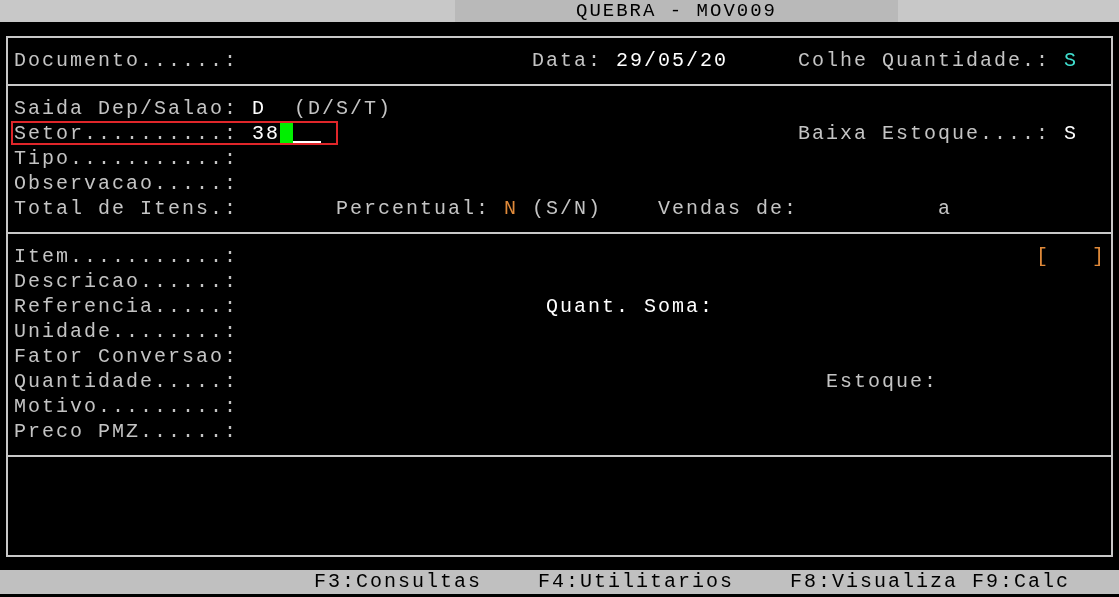 The height and width of the screenshot is (597, 1119). Describe the element at coordinates (127, 133) in the screenshot. I see `field-label: Setor..........:` at that location.